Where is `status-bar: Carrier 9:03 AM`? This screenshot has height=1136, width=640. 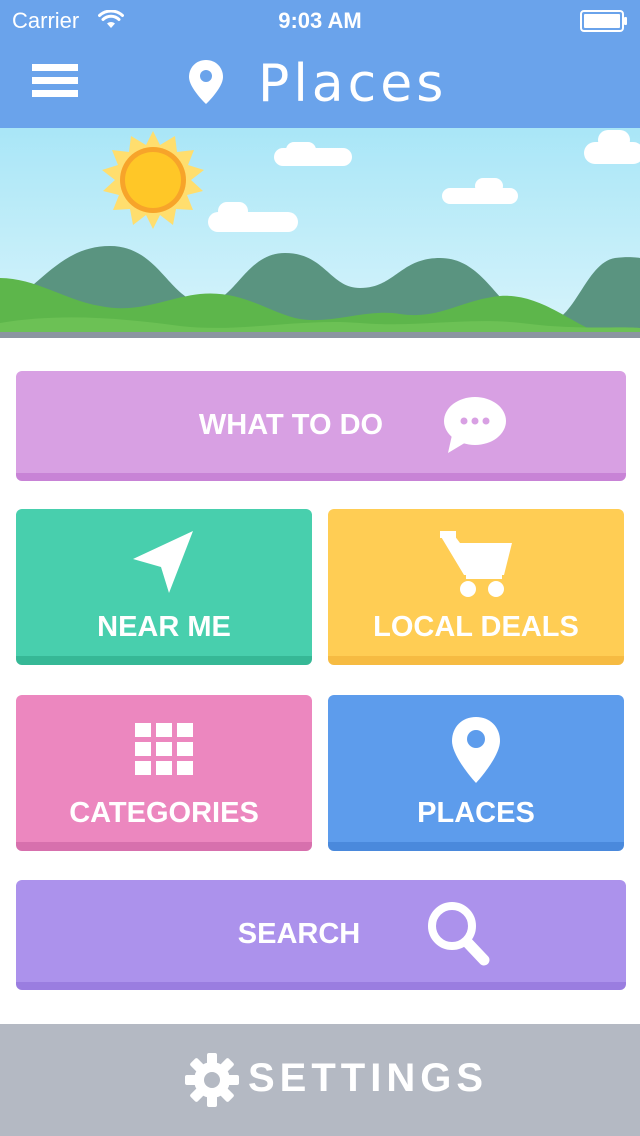
status-bar: Carrier 9:03 AM is located at coordinates (320, 20).